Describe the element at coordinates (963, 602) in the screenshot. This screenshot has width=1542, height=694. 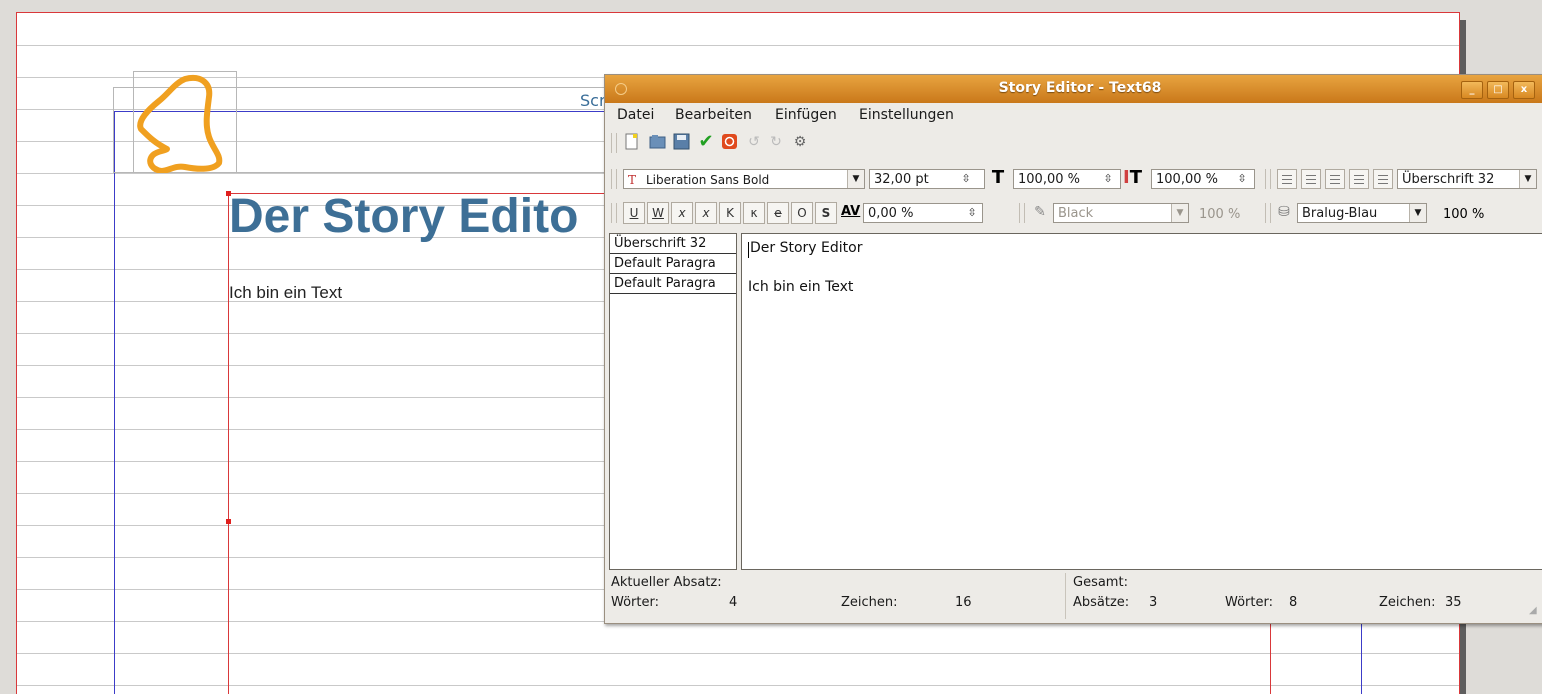
I see `chars-value: 16` at that location.